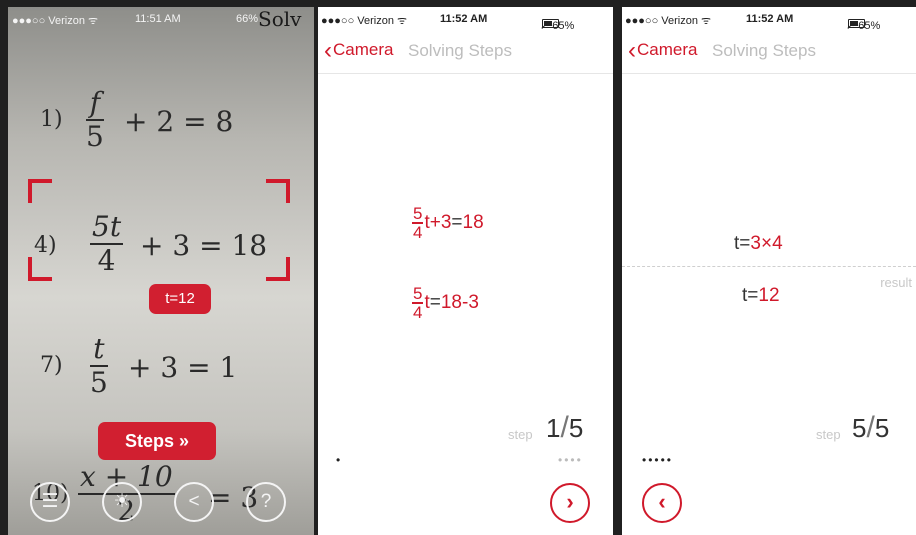 Image resolution: width=916 pixels, height=535 pixels. Describe the element at coordinates (180, 299) in the screenshot. I see `answer-badge: t=12` at that location.